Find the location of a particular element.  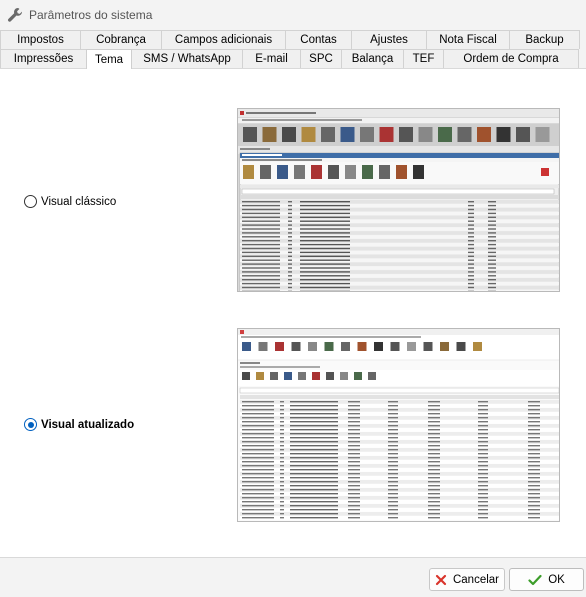

tab-ordem-de-compra: Ordem de Compra is located at coordinates (511, 58).